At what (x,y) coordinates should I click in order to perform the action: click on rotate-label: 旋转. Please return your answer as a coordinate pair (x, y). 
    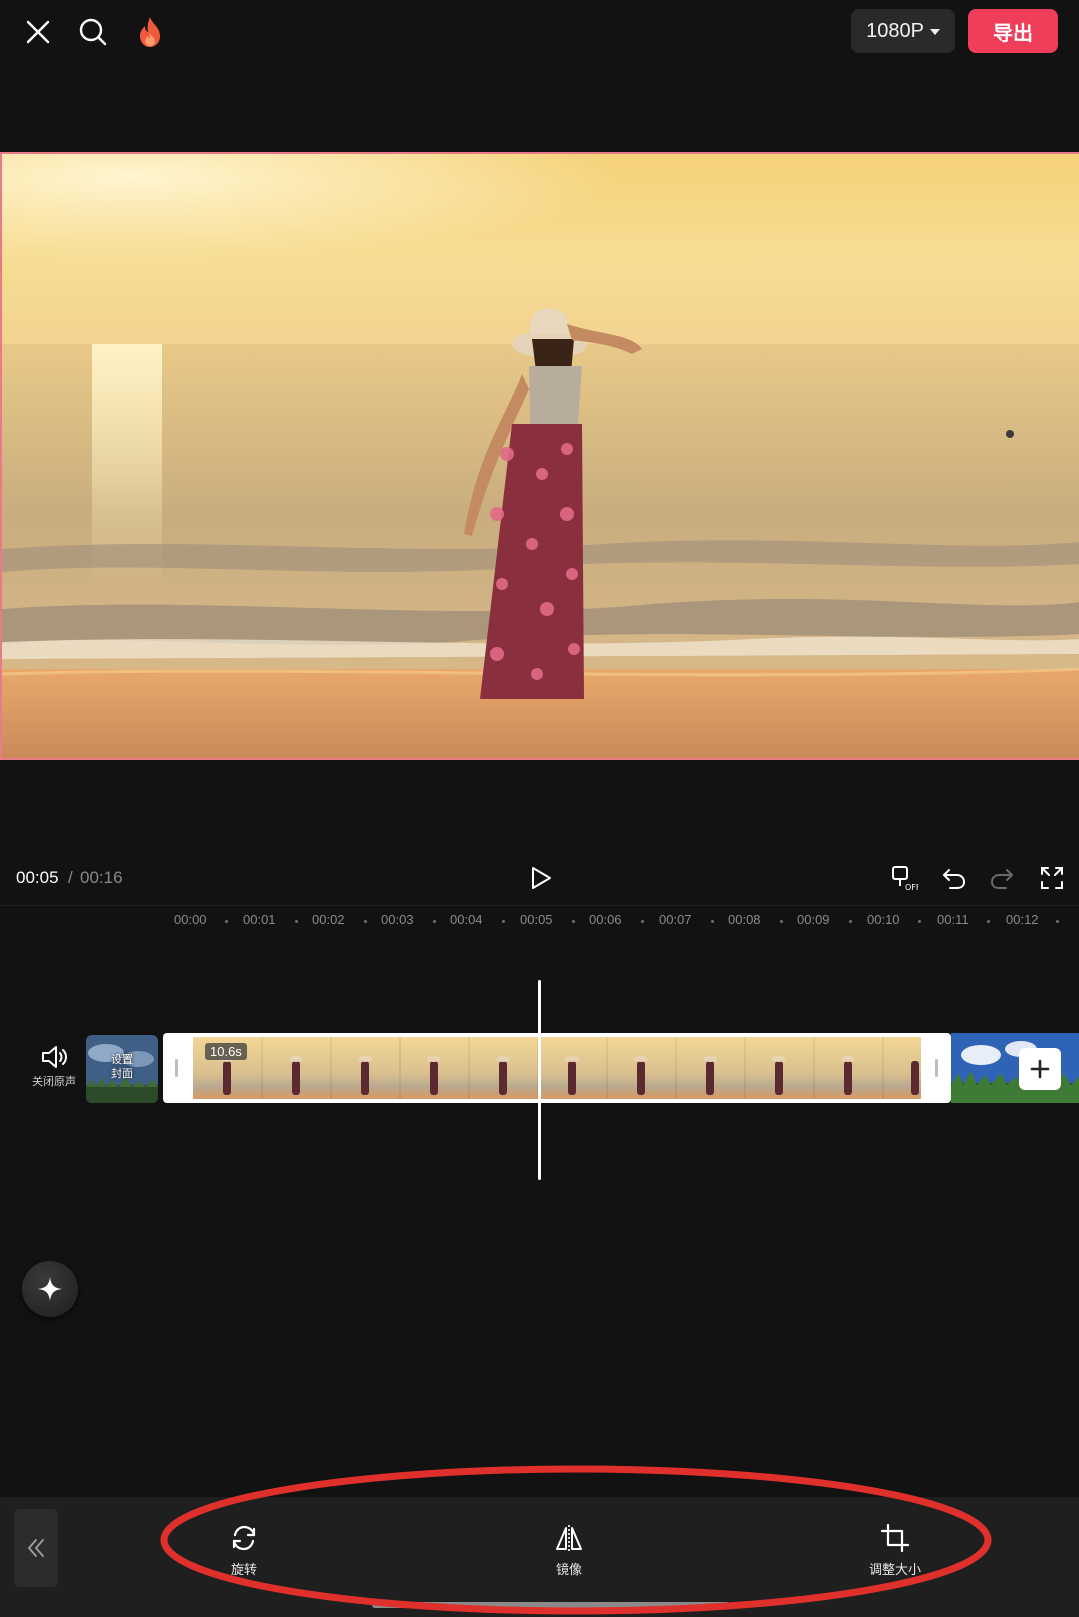
    Looking at the image, I should click on (243, 1569).